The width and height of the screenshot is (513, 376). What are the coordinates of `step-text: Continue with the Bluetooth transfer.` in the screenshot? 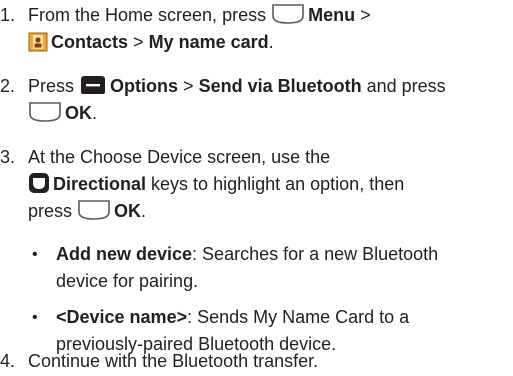 It's located at (173, 361).